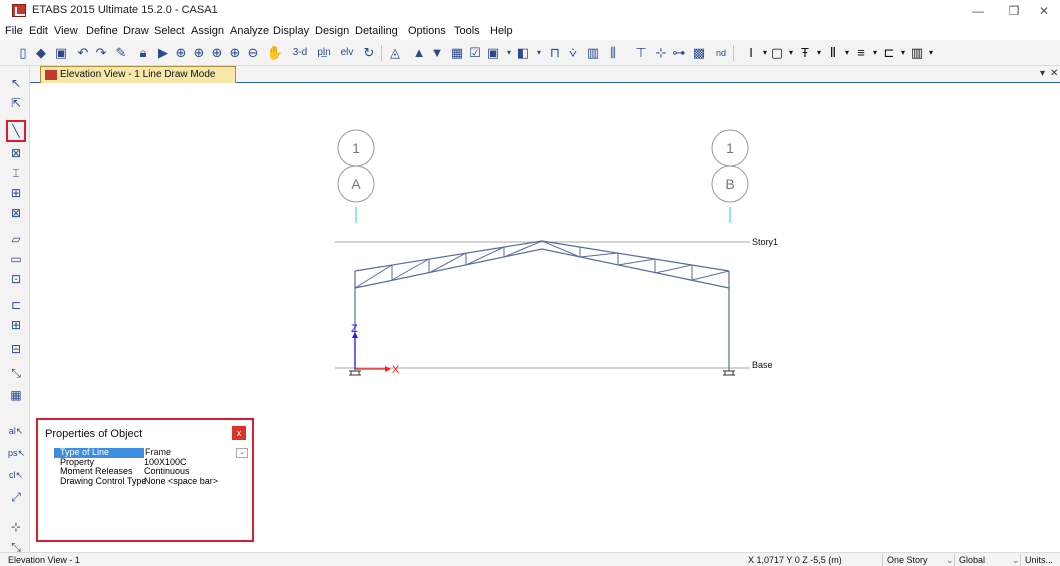 Image resolution: width=1060 pixels, height=566 pixels. I want to click on previous-selection-icon: ps↖, so click(16, 453).